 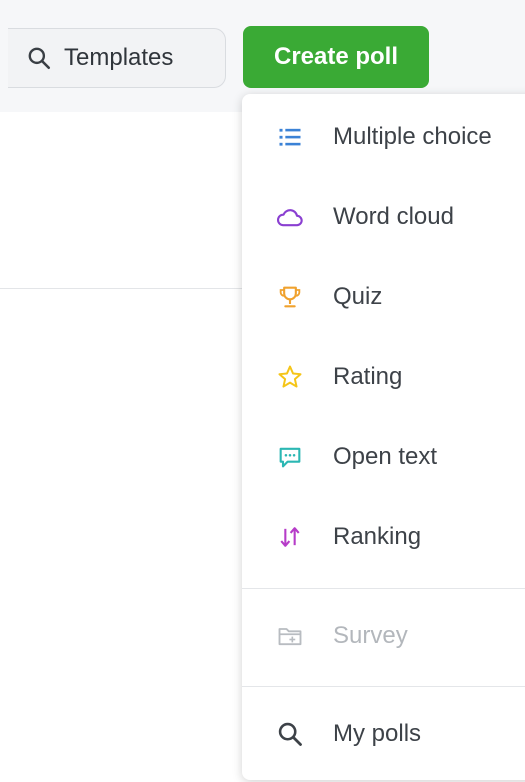 I want to click on menu-item-label: Word cloud, so click(x=393, y=216).